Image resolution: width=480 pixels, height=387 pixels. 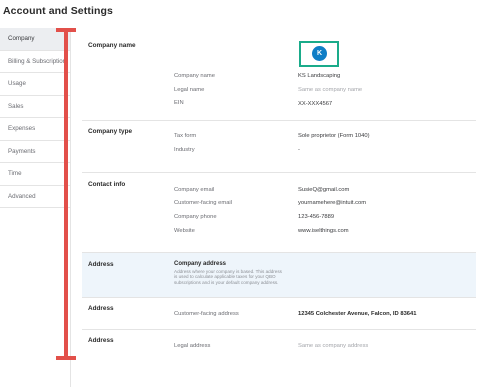 I want to click on company-name-value: KS Landscaping, so click(x=319, y=76).